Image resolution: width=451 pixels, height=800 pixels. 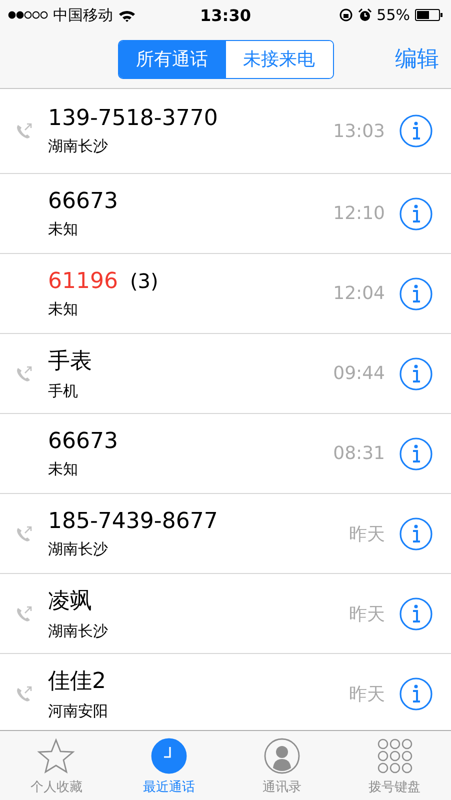 I want to click on caller-name: 佳佳2, so click(x=77, y=682).